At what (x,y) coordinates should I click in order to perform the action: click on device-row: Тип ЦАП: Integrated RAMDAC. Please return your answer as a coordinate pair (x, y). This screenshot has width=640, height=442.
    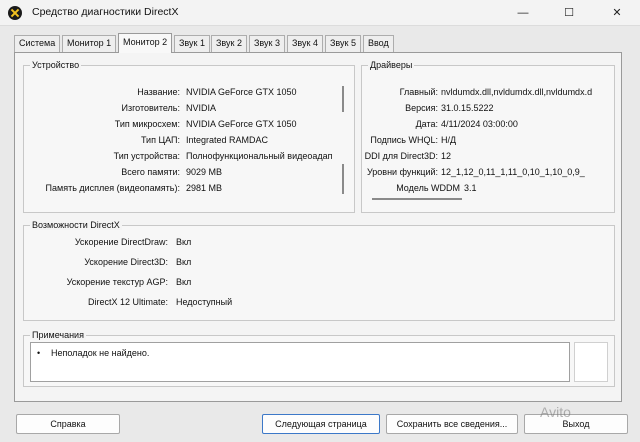
    Looking at the image, I should click on (189, 140).